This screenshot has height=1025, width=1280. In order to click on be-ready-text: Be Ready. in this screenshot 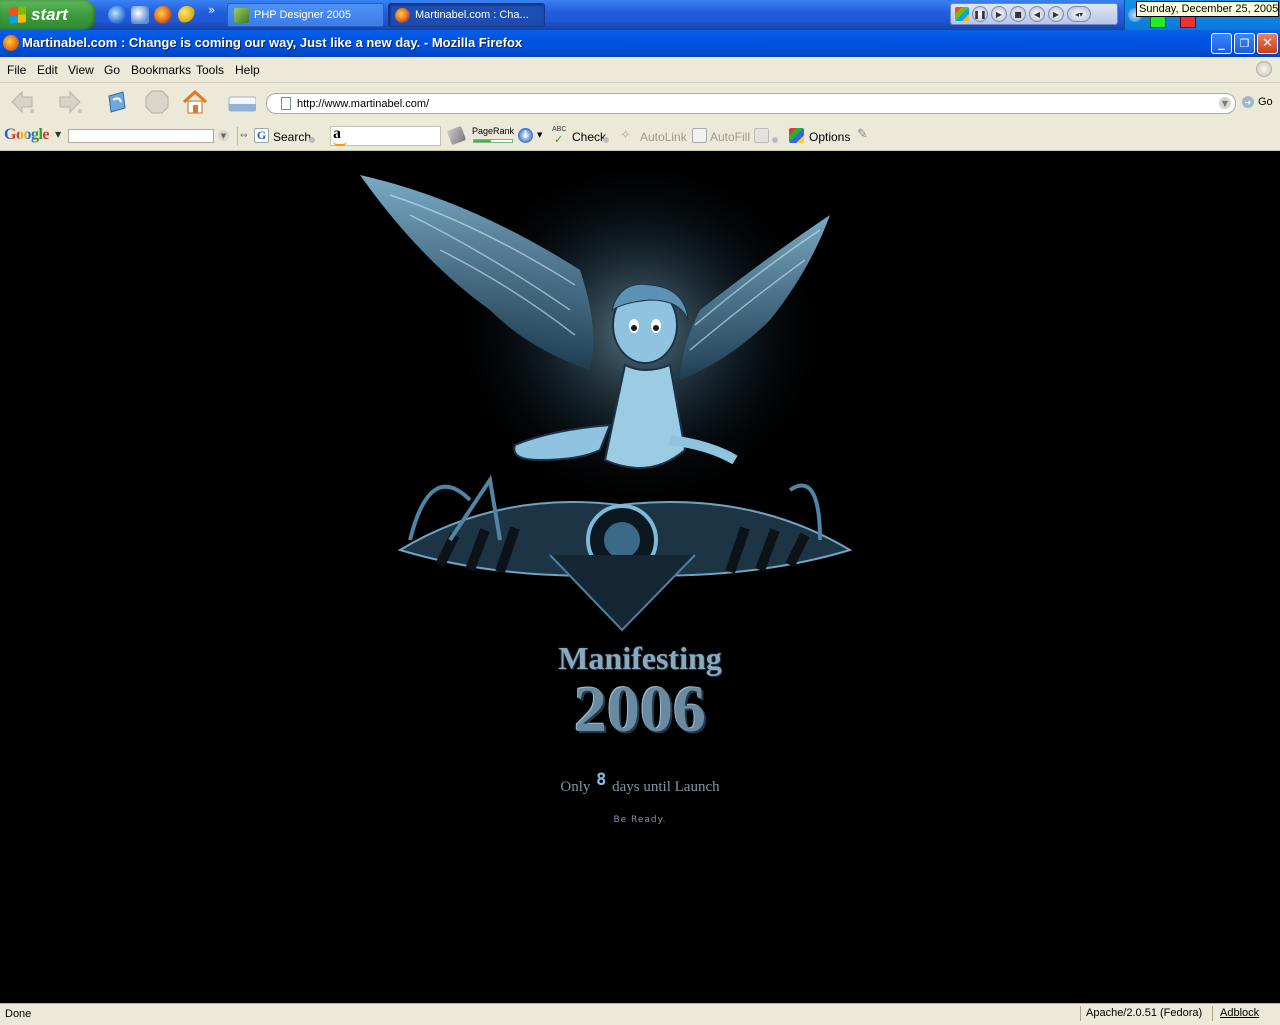, I will do `click(640, 820)`.